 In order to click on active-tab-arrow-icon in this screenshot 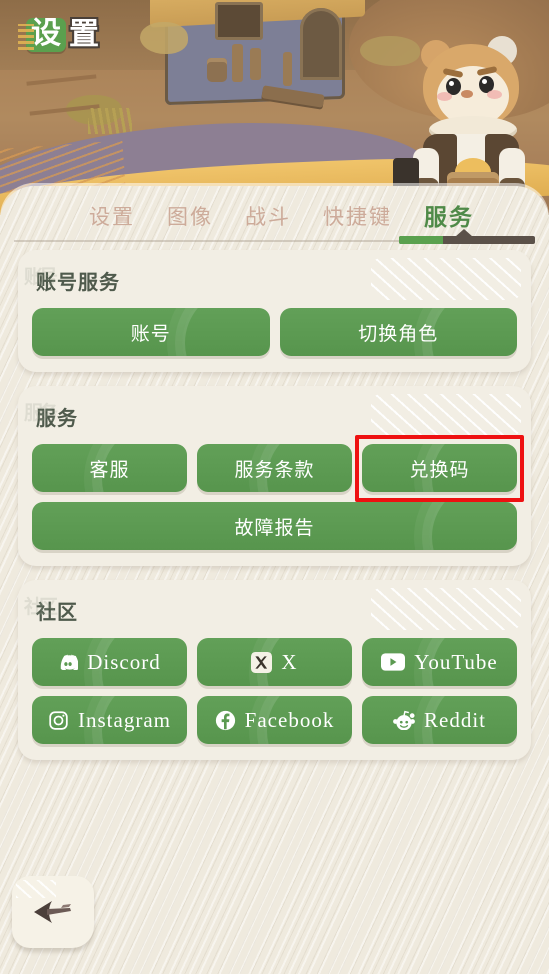, I will do `click(464, 233)`.